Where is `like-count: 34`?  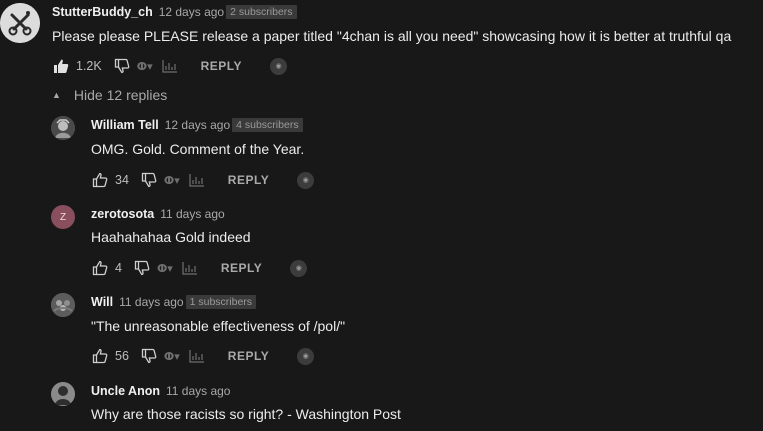 like-count: 34 is located at coordinates (122, 180).